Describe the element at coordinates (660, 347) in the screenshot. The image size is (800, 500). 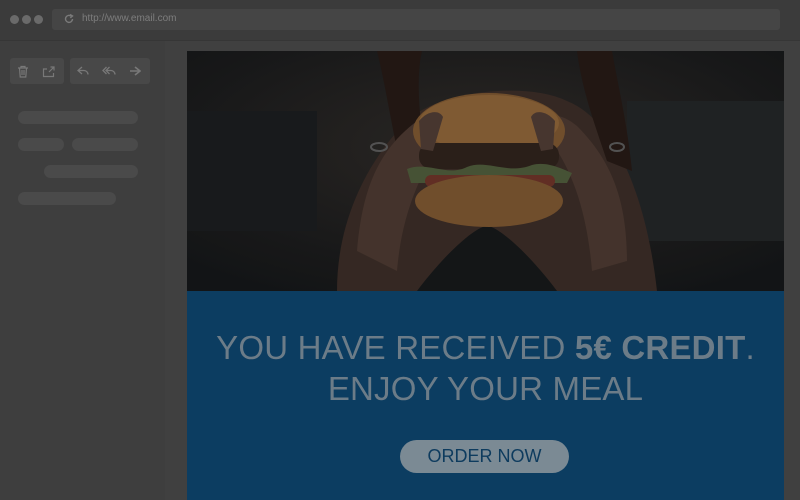
I see `headline-credit-amount: 5€ CREDIT` at that location.